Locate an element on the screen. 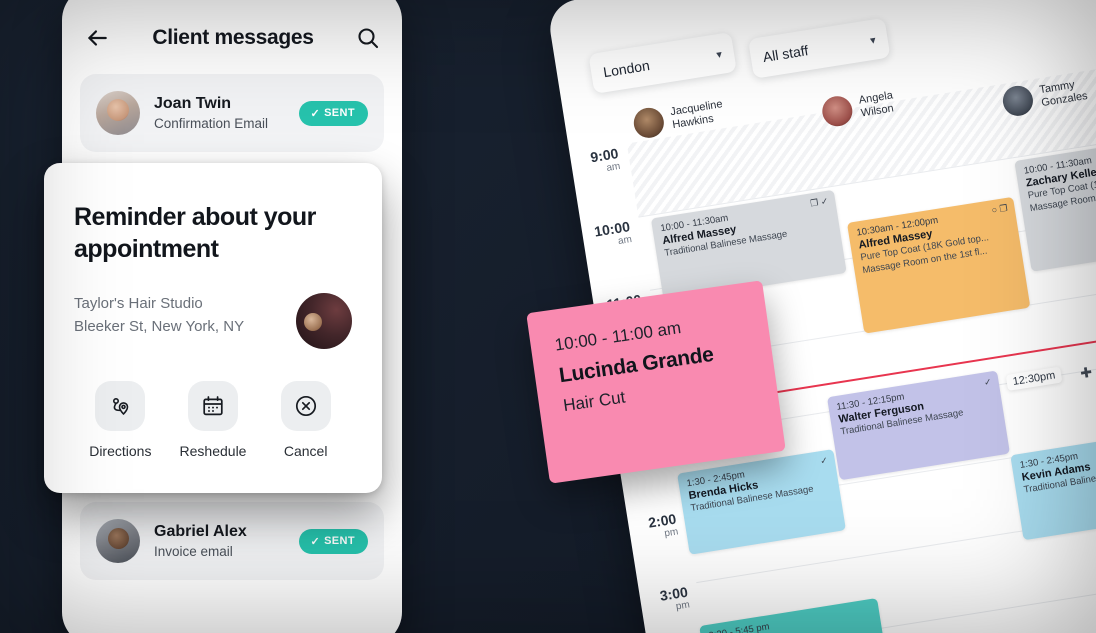 The image size is (1096, 633). phone-header: Client messages is located at coordinates (232, 32).